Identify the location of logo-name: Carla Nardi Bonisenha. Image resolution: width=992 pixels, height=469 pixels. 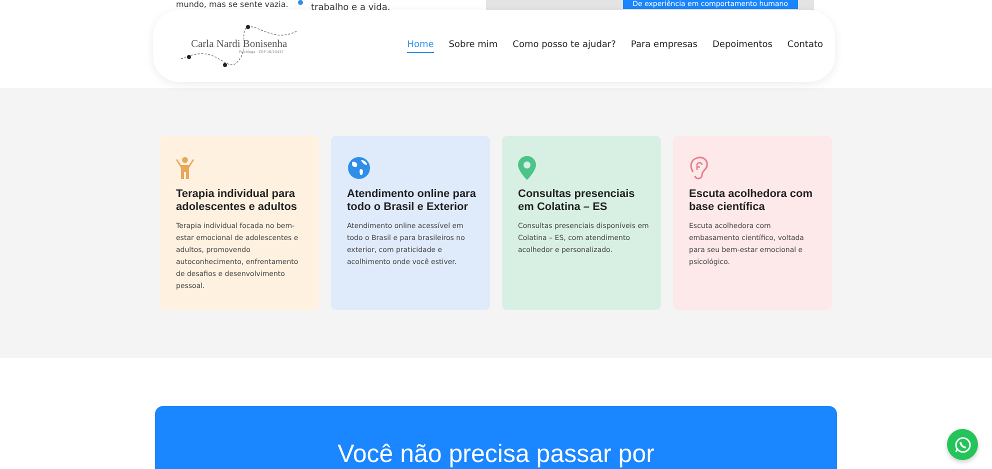
(239, 44).